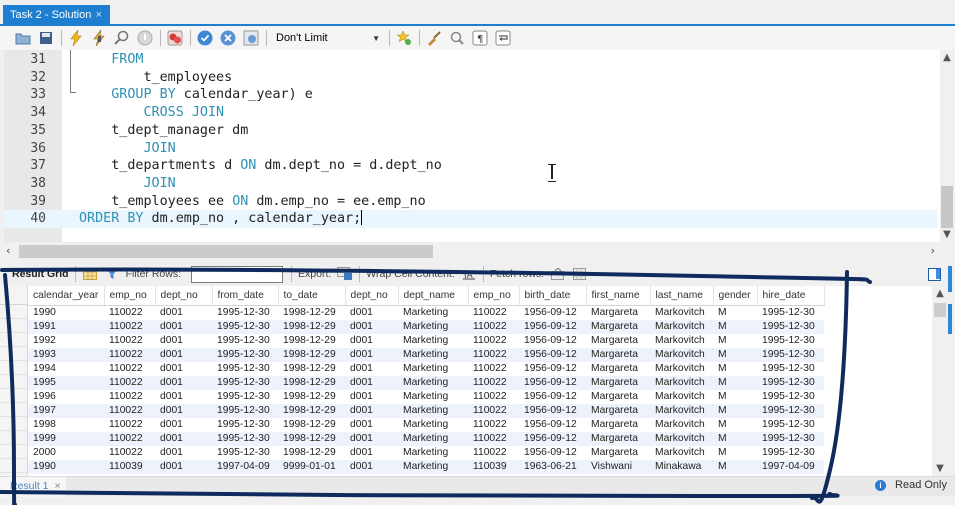 The width and height of the screenshot is (955, 505). What do you see at coordinates (312, 296) in the screenshot?
I see `column-header: to_date` at bounding box center [312, 296].